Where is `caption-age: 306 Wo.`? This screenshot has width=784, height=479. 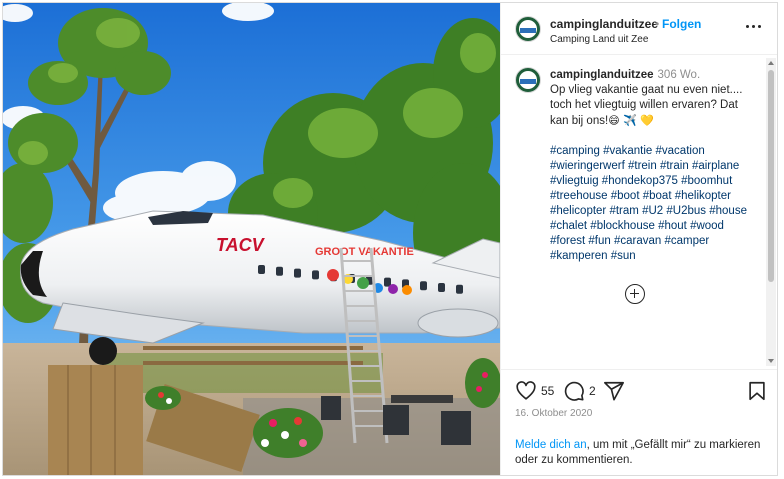 caption-age: 306 Wo. is located at coordinates (679, 75).